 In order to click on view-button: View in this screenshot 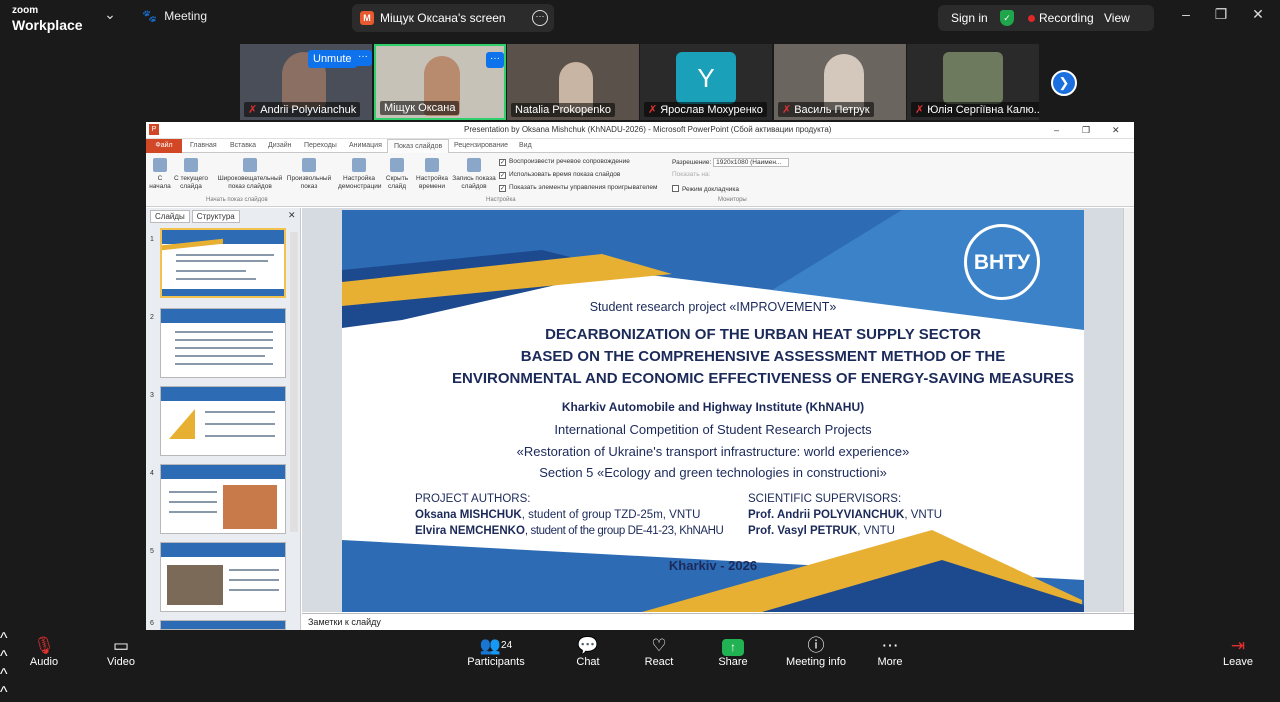, I will do `click(1117, 18)`.